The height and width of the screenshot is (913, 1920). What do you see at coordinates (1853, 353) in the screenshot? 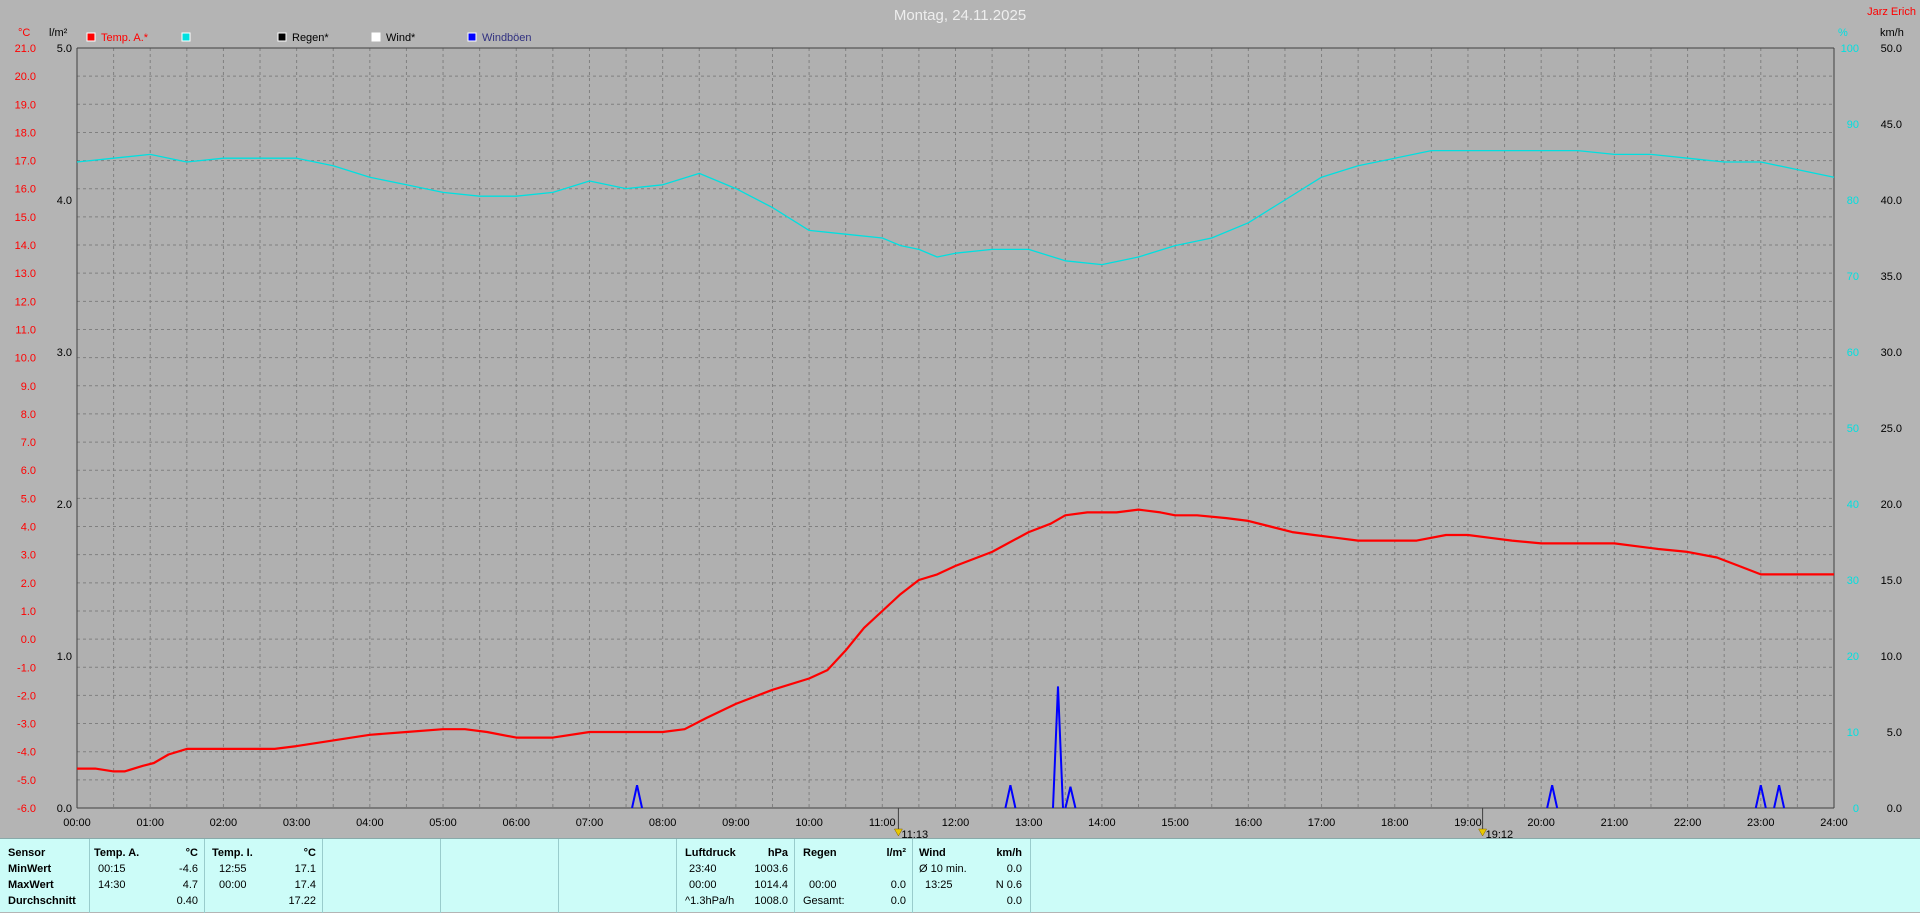
I see `humidity-tick-label: 60` at bounding box center [1853, 353].